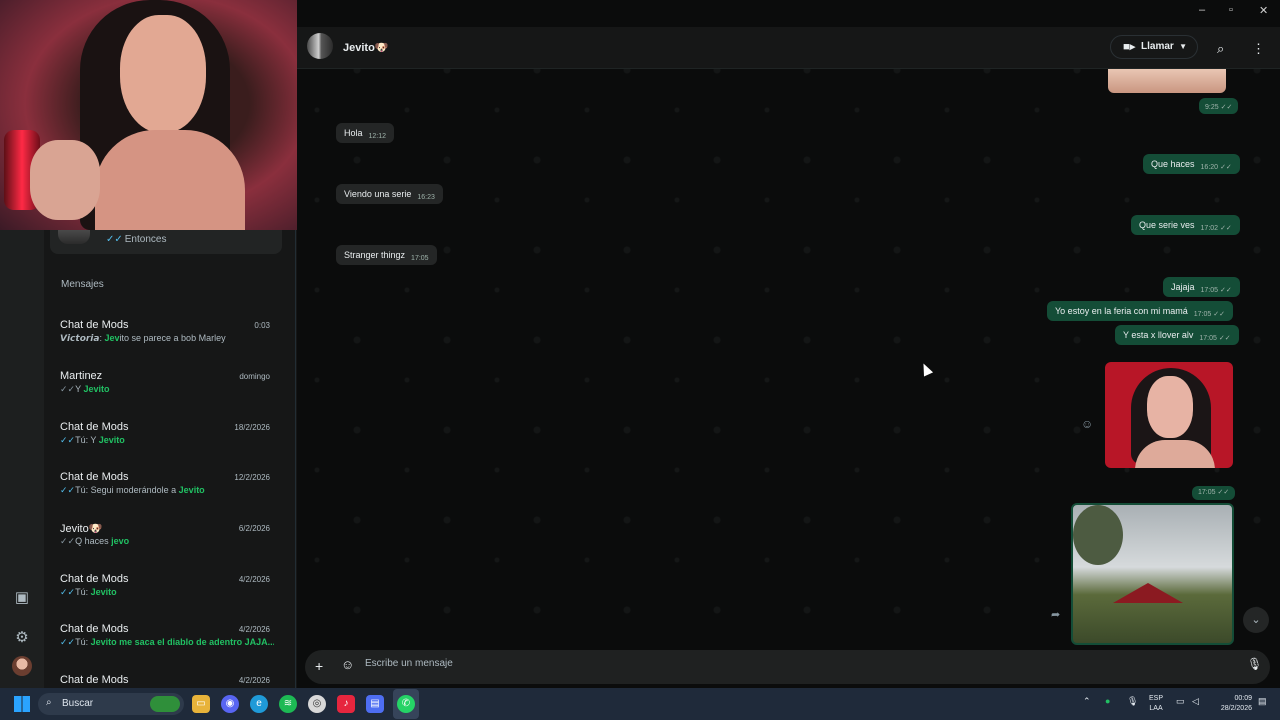 Image resolution: width=1280 pixels, height=720 pixels. What do you see at coordinates (1180, 701) in the screenshot?
I see `network-icon: ▭` at bounding box center [1180, 701].